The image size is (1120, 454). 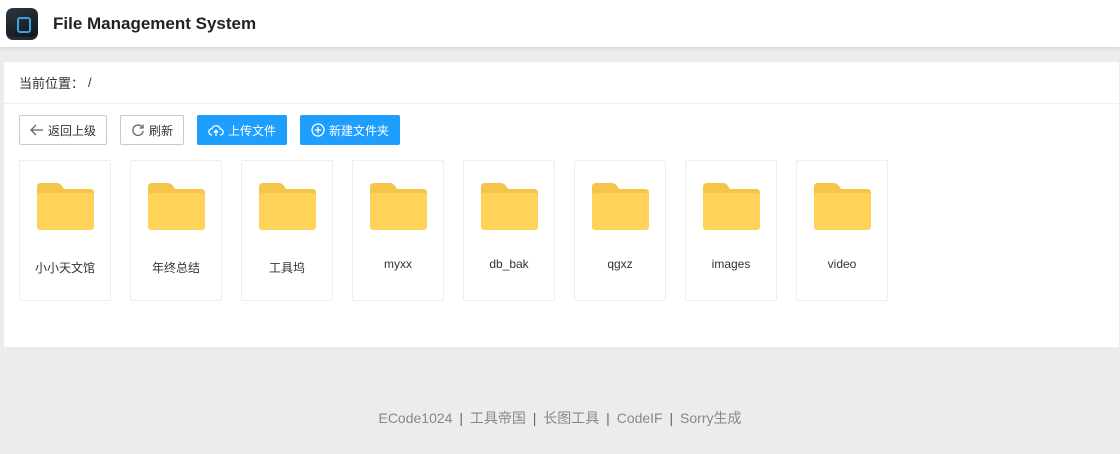 I want to click on folder-item: 小小天文馆, so click(x=65, y=230).